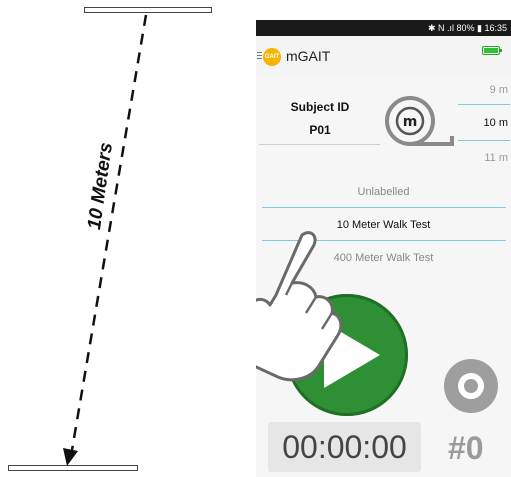  What do you see at coordinates (484, 104) in the screenshot?
I see `distance-divider-top` at bounding box center [484, 104].